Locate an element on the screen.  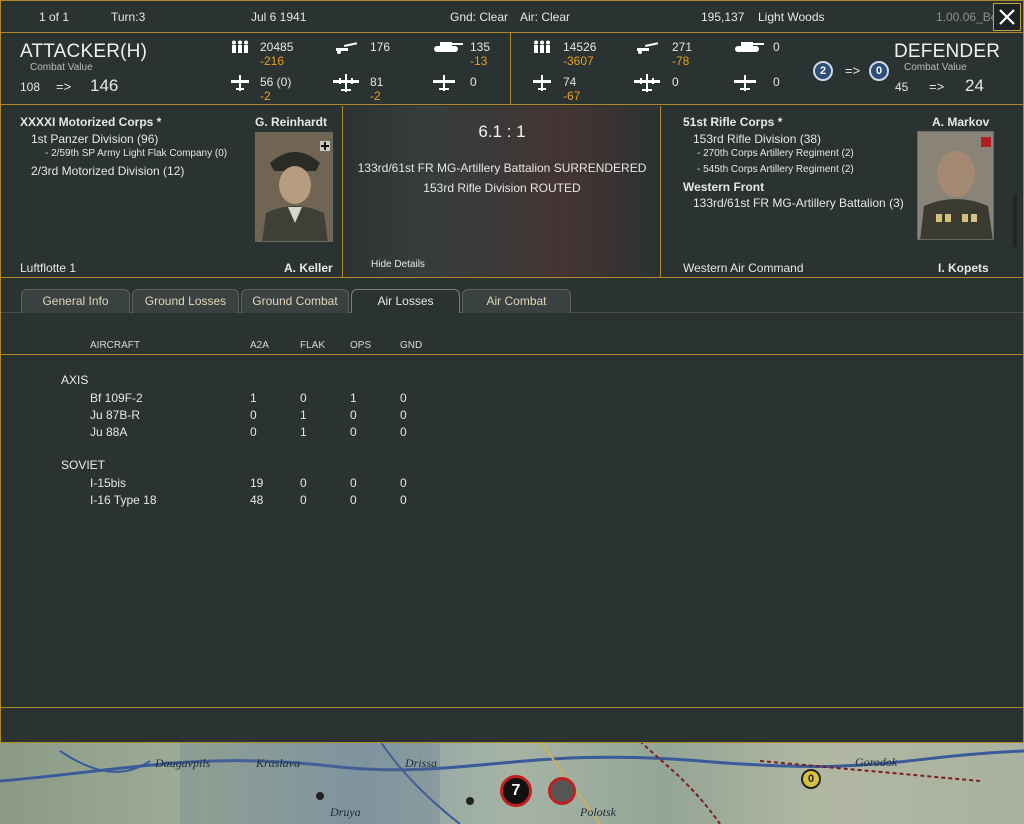
close-button is located at coordinates (1007, 17).